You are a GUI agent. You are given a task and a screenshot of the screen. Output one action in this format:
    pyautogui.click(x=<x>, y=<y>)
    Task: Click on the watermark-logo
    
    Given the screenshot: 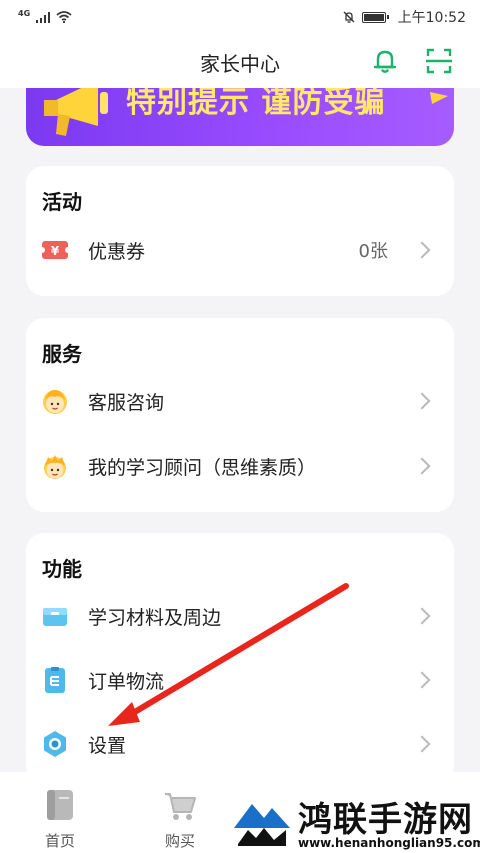 What is the action you would take?
    pyautogui.click(x=262, y=824)
    